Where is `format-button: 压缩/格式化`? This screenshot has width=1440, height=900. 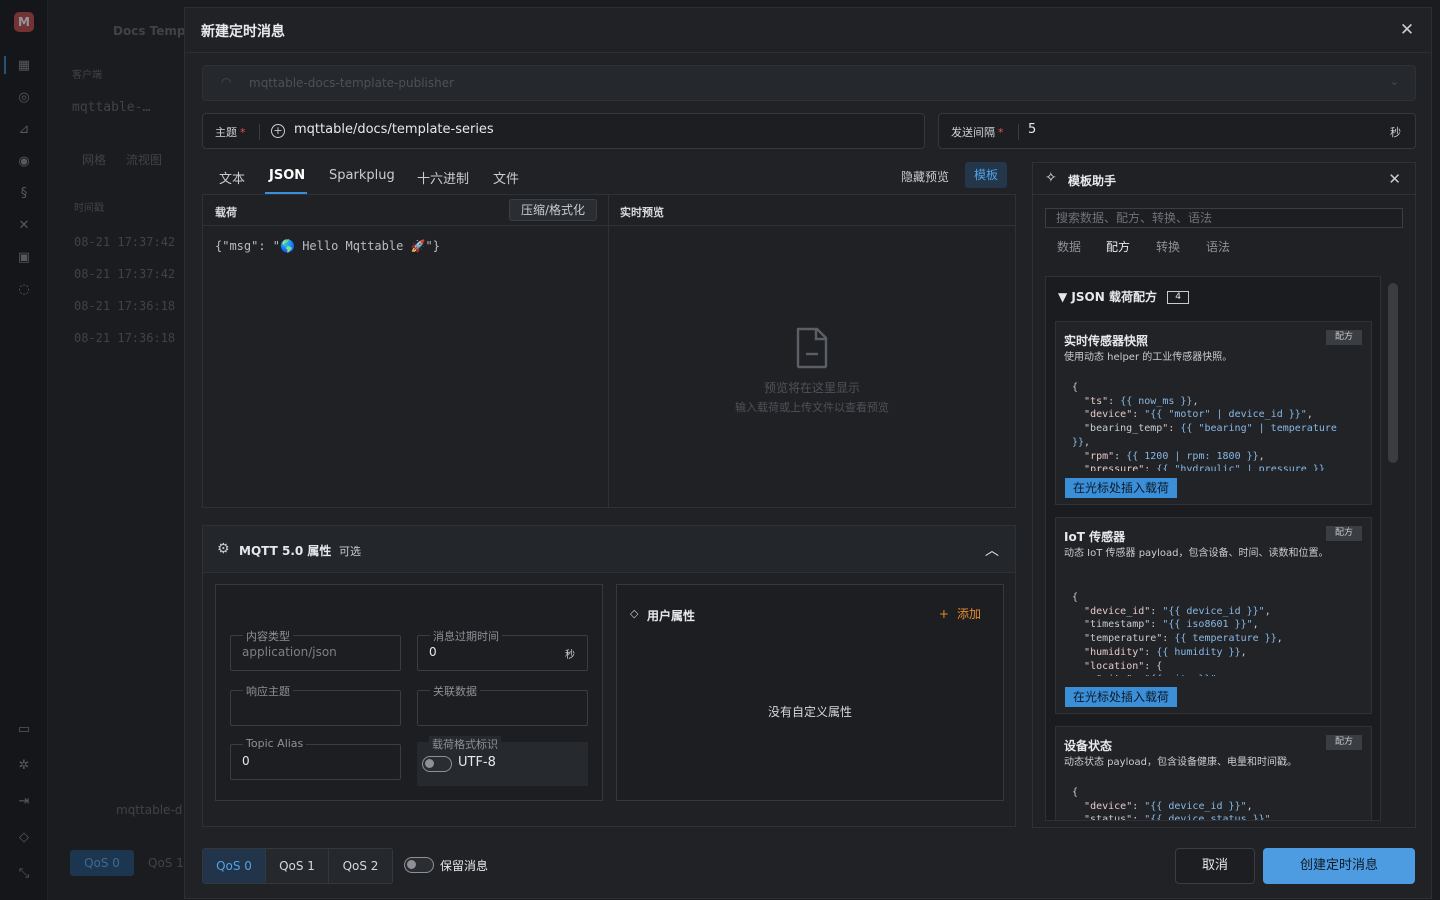 format-button: 压缩/格式化 is located at coordinates (553, 210).